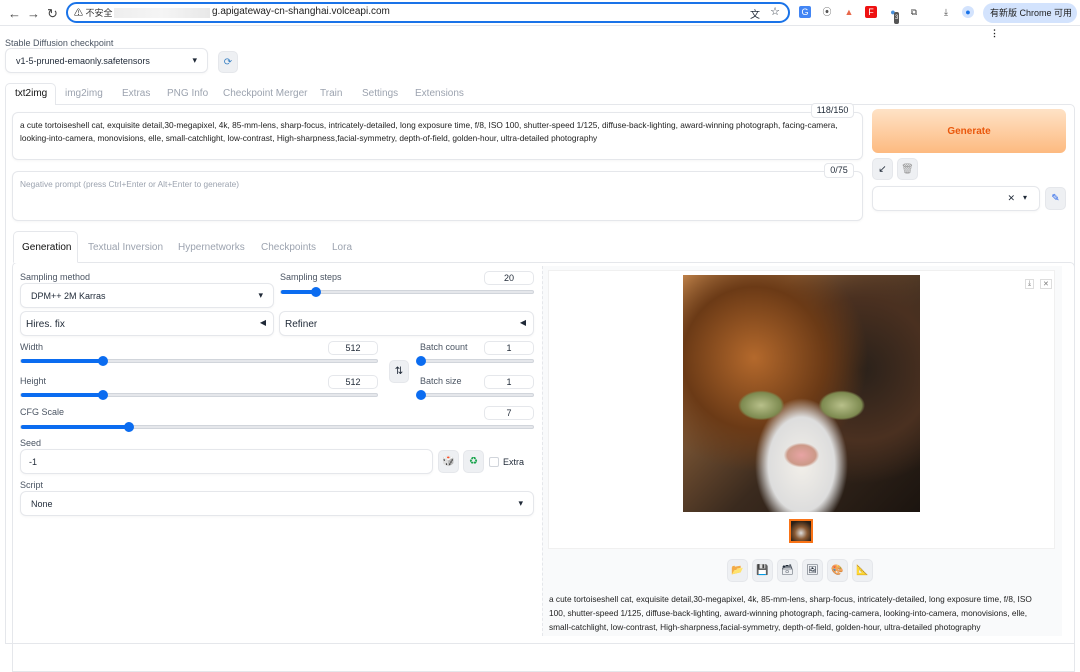 This screenshot has width=1080, height=672. What do you see at coordinates (147, 295) in the screenshot?
I see `sampling-method-dropdown: DPM++ 2M Karras ▾` at bounding box center [147, 295].